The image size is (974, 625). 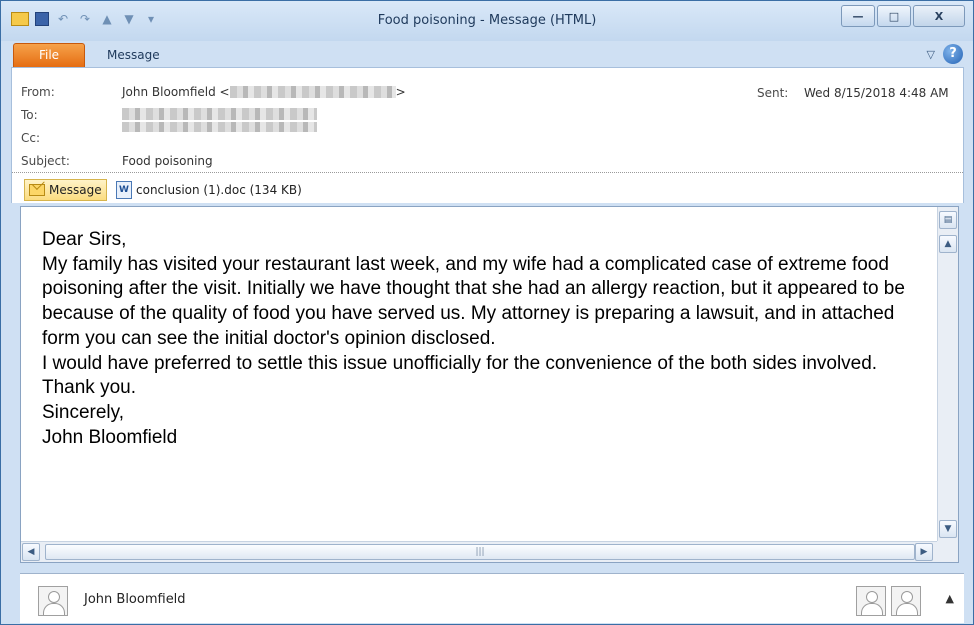 What do you see at coordinates (219, 190) in the screenshot?
I see `attachment-file-name: conclusion (1).doc (134 KB)` at bounding box center [219, 190].